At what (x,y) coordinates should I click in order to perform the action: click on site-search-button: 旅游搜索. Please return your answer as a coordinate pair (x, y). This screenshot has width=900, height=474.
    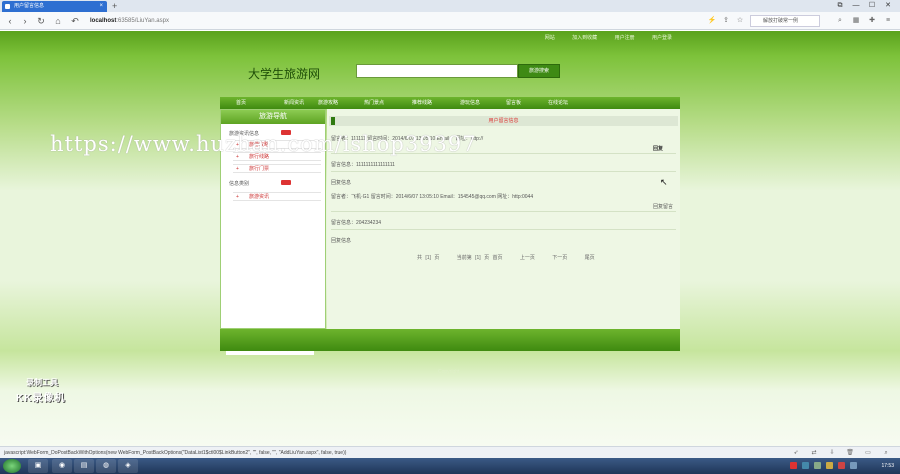
    Looking at the image, I should click on (539, 71).